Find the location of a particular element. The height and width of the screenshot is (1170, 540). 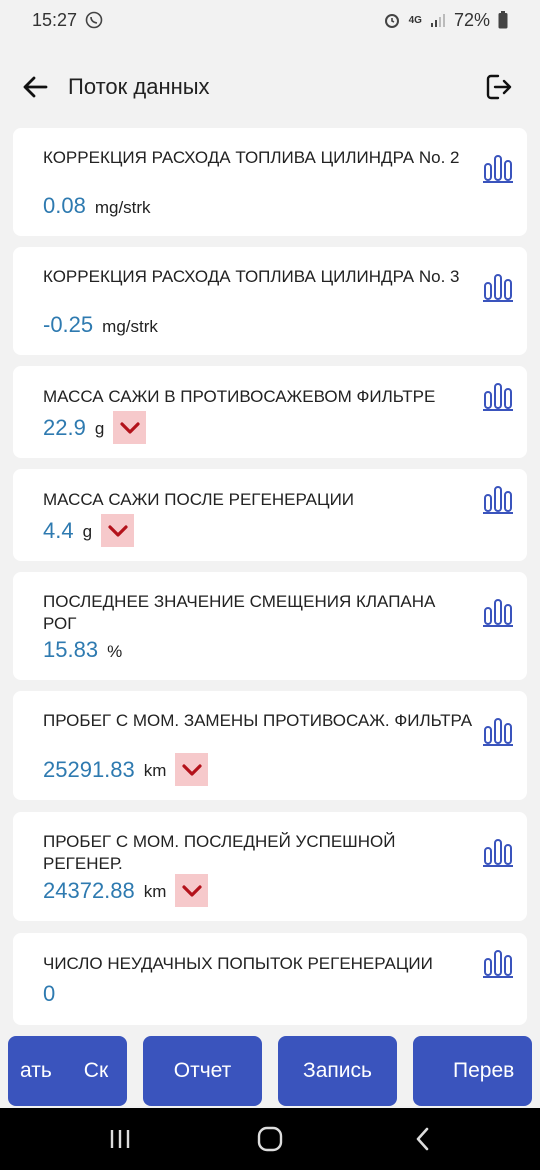

page-title: Поток данных is located at coordinates (139, 86).